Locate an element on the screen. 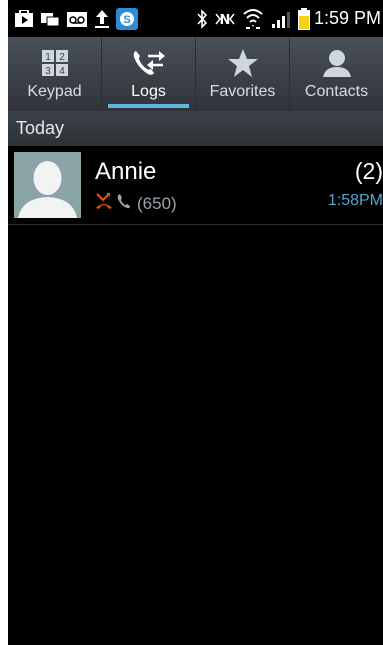 The image size is (383, 645). tab-bar: 1 2 3 4 Keypad Logs Favorites Contacts is located at coordinates (195, 74).